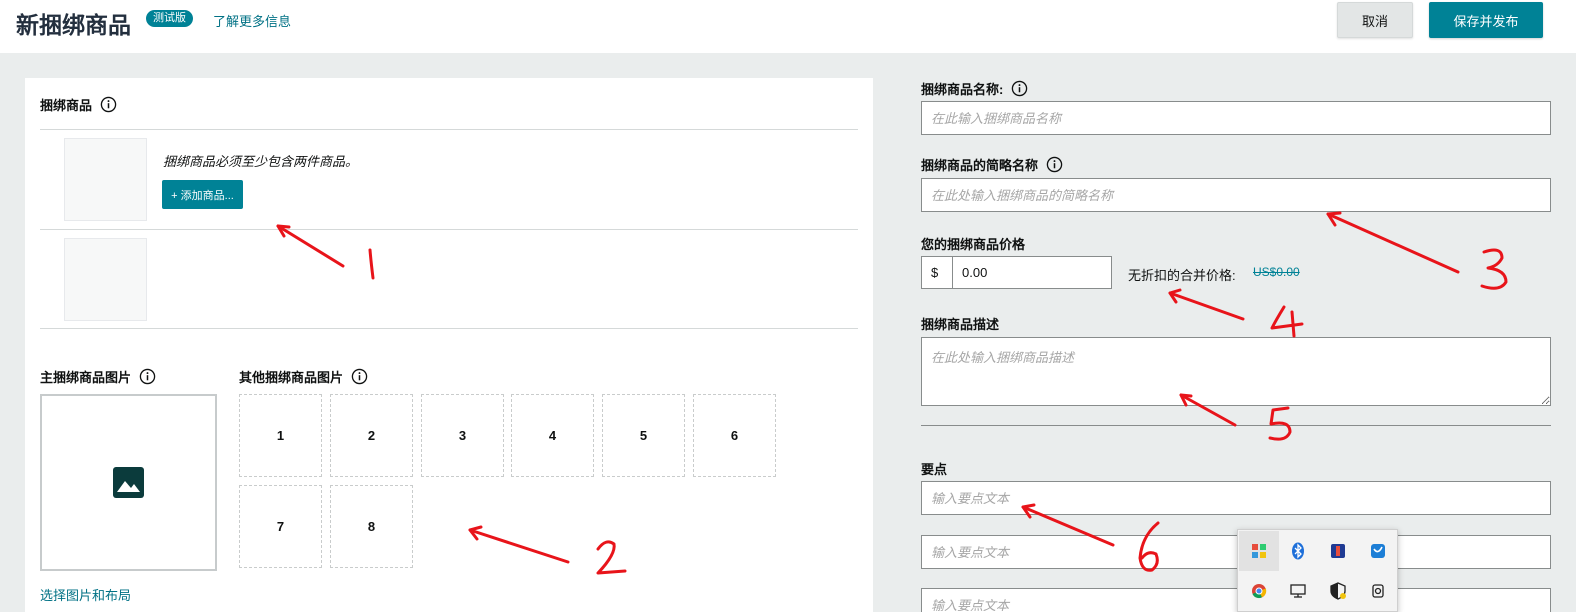 This screenshot has width=1576, height=612. What do you see at coordinates (261, 161) in the screenshot?
I see `bundle-requirement-note: 捆绑商品必须至少包含两件商品。` at bounding box center [261, 161].